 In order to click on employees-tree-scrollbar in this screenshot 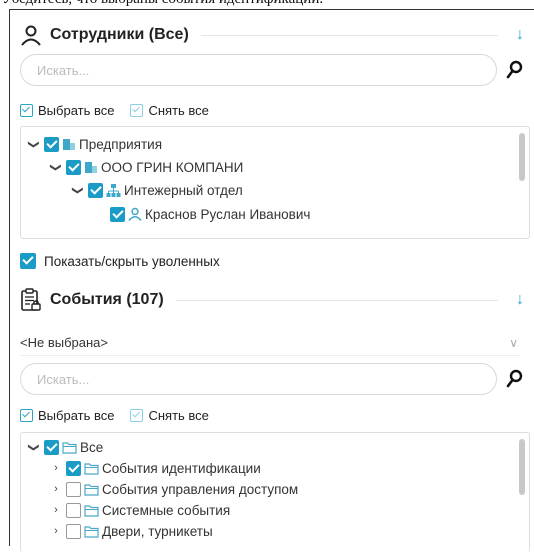, I will do `click(522, 157)`.